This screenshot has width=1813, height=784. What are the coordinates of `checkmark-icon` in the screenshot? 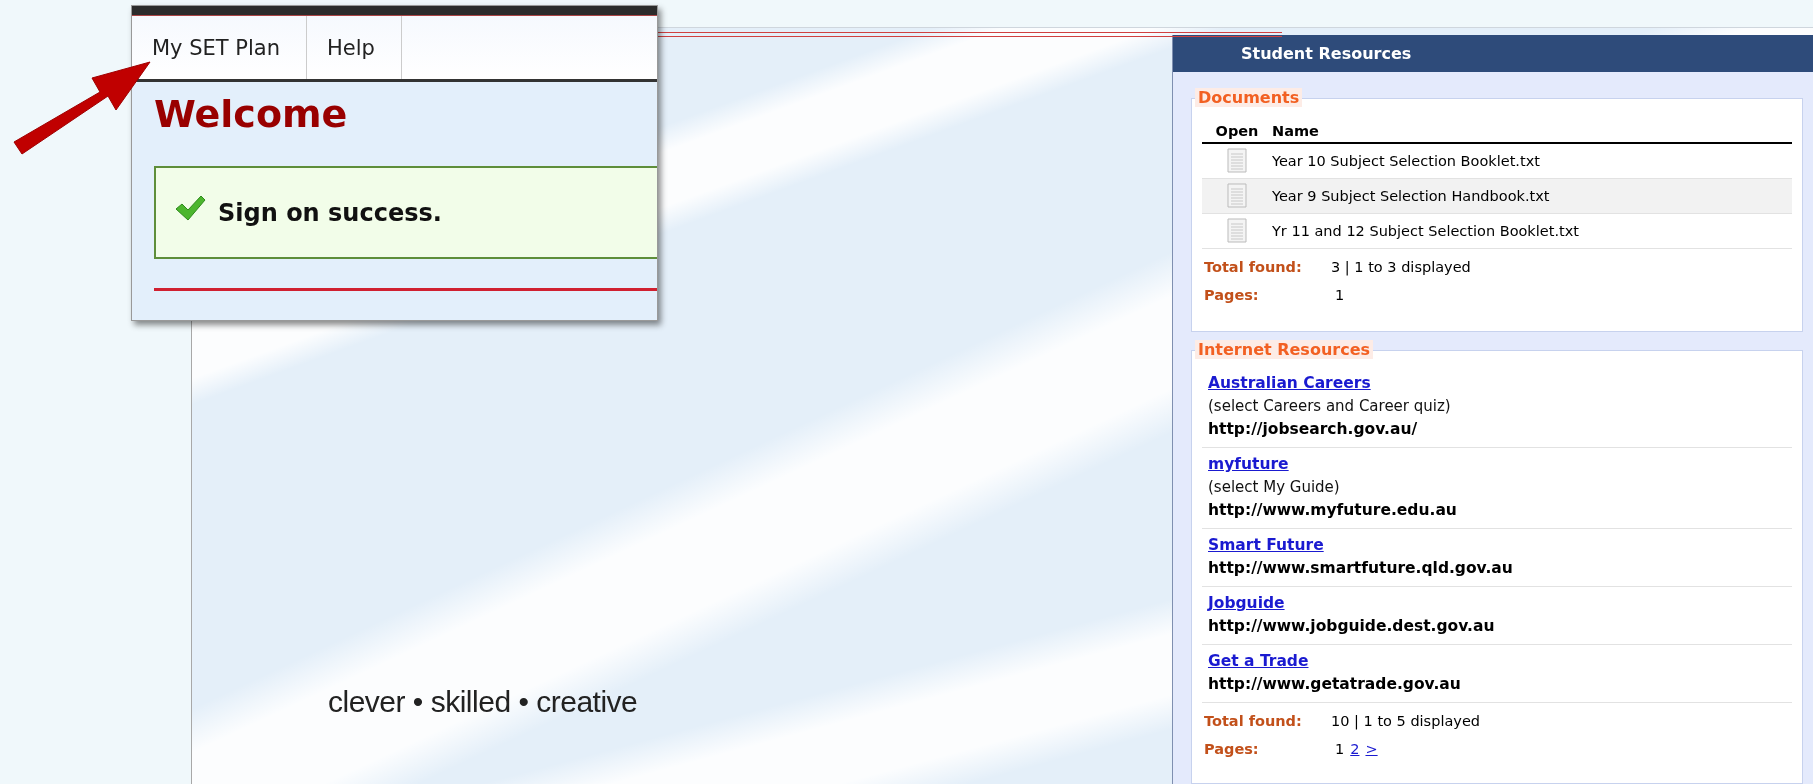 It's located at (190, 207).